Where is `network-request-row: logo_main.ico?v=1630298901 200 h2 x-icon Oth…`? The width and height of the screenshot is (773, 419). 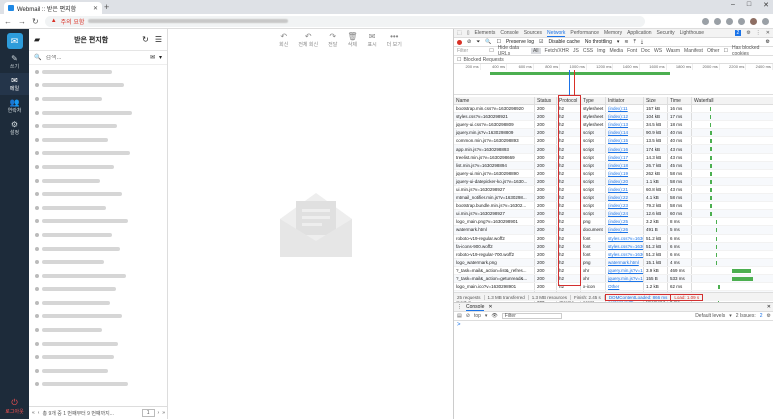 network-request-row: logo_main.ico?v=1630298901 200 h2 x-icon Oth… is located at coordinates (613, 287).